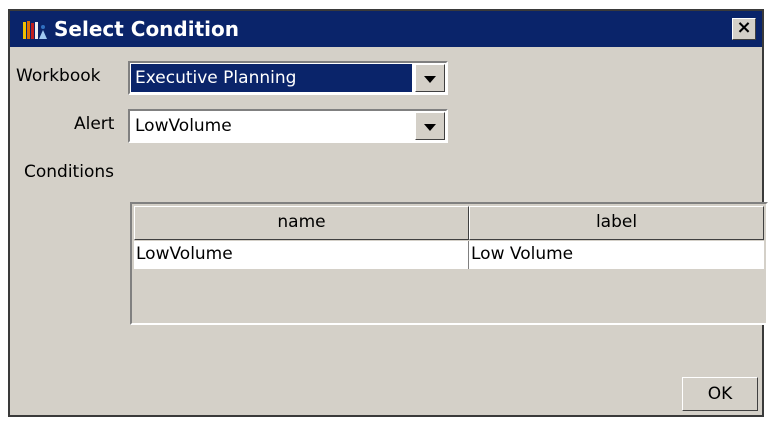  I want to click on workbook-select: Executive Planning, so click(288, 78).